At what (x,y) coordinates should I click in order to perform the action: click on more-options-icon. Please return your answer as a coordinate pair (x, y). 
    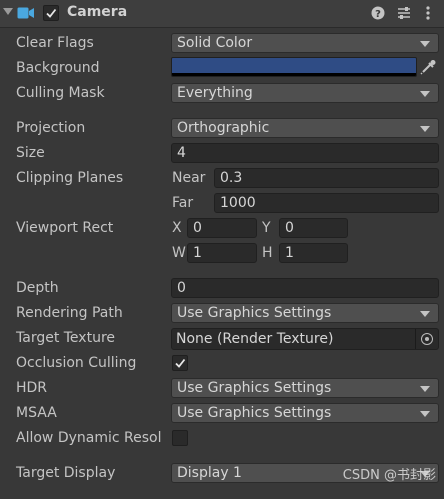
    Looking at the image, I should click on (428, 13).